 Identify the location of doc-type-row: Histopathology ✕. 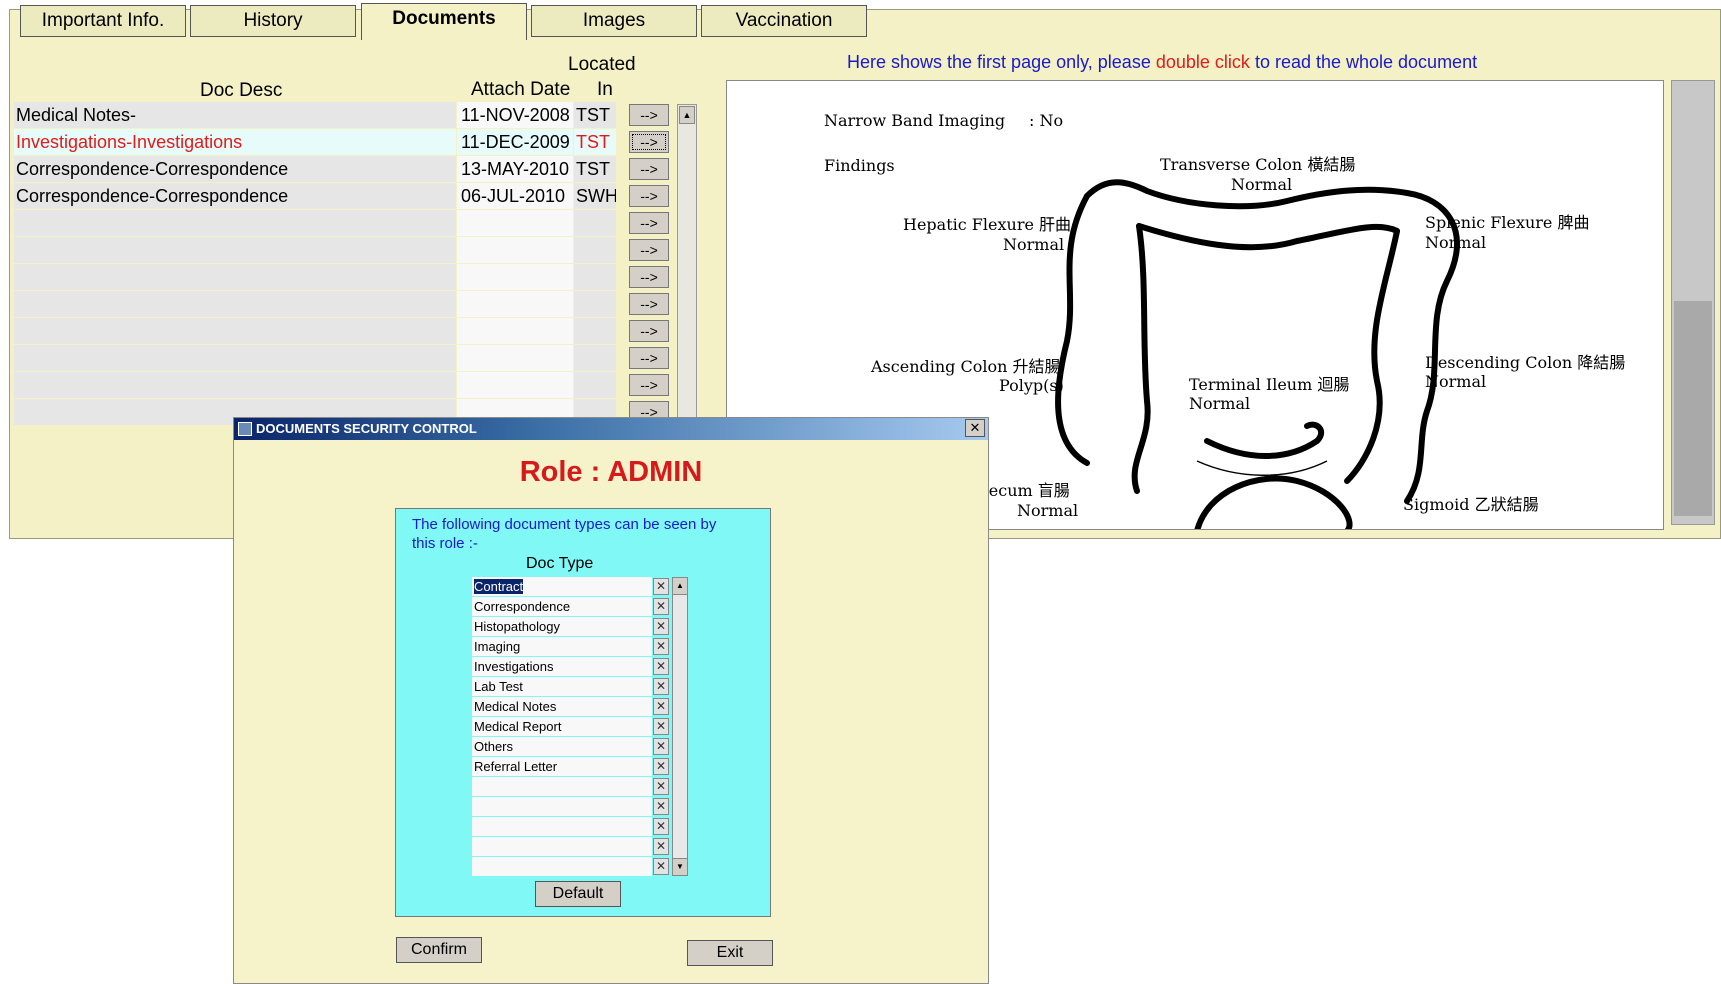
(577, 626).